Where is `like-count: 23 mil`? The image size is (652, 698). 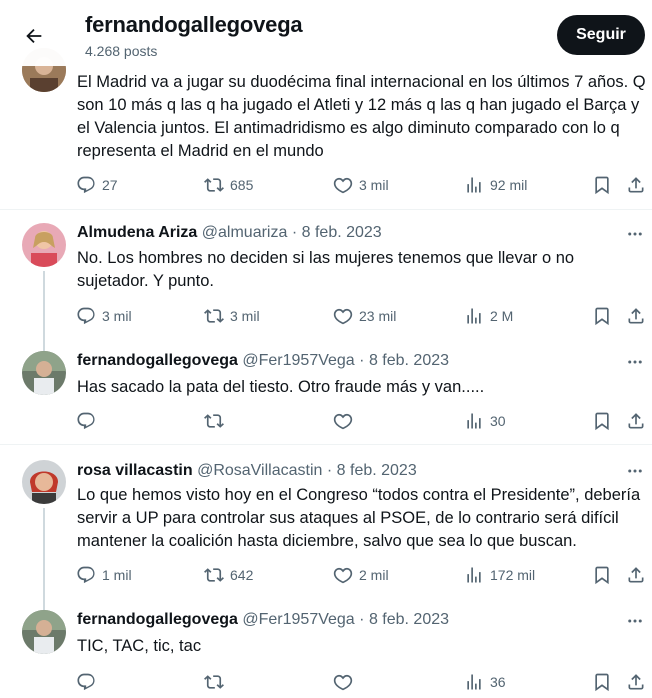
like-count: 23 mil is located at coordinates (378, 316).